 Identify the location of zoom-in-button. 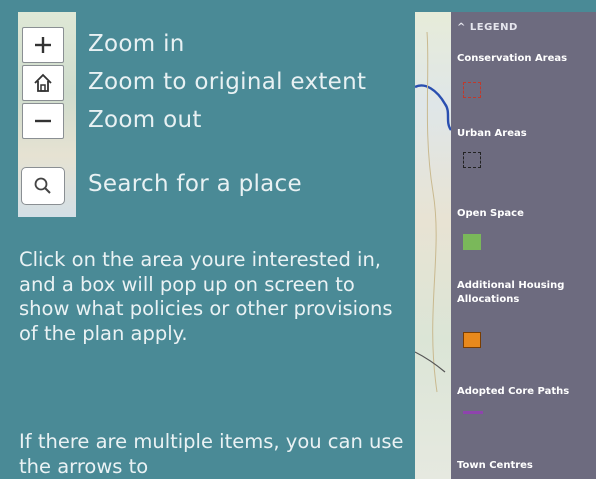
(43, 45).